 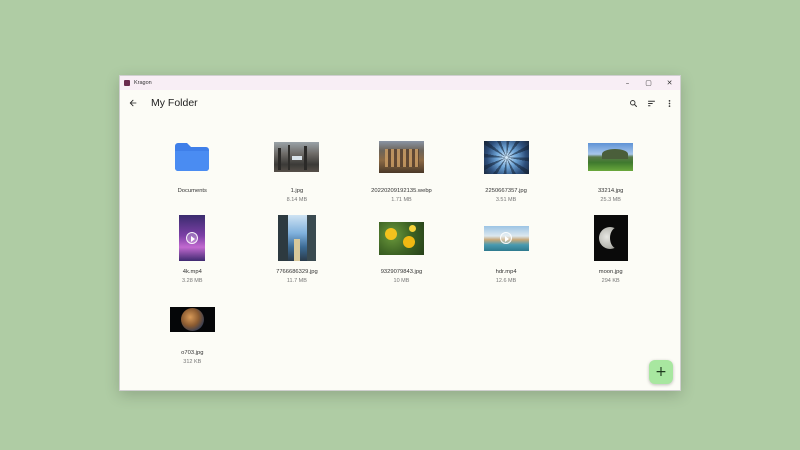 I want to click on back-button, so click(x=133, y=103).